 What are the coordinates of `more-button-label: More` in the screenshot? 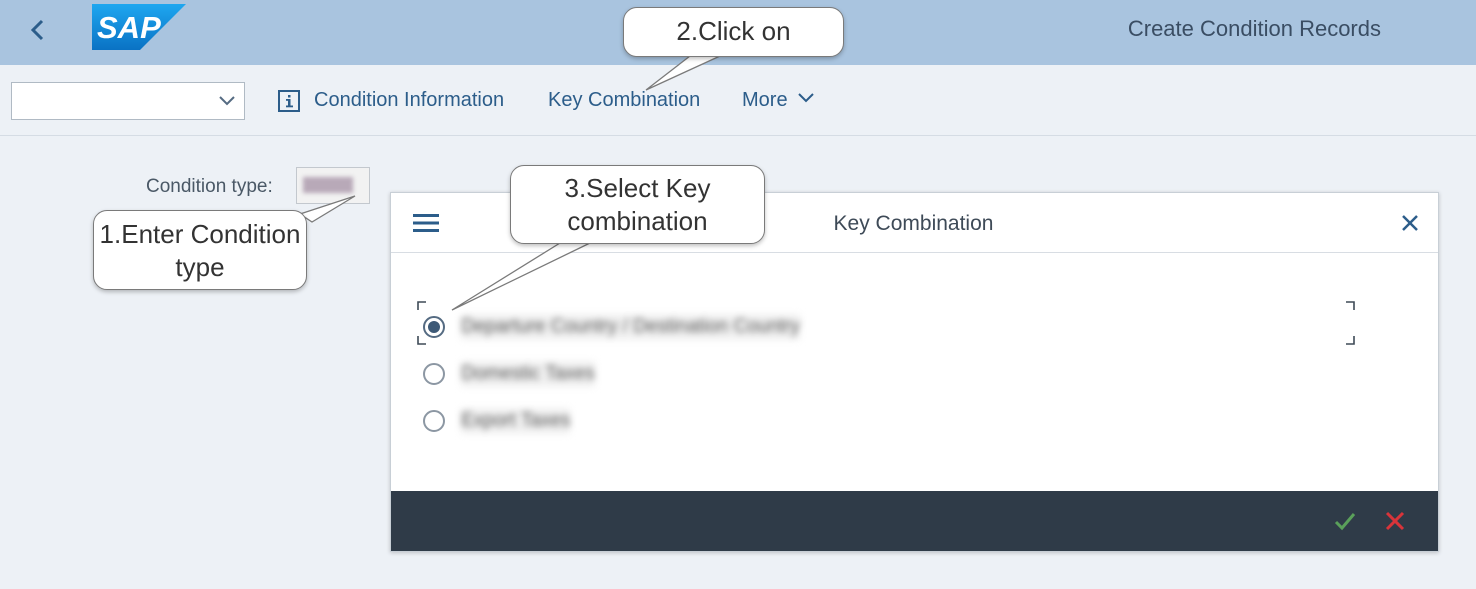 It's located at (765, 100).